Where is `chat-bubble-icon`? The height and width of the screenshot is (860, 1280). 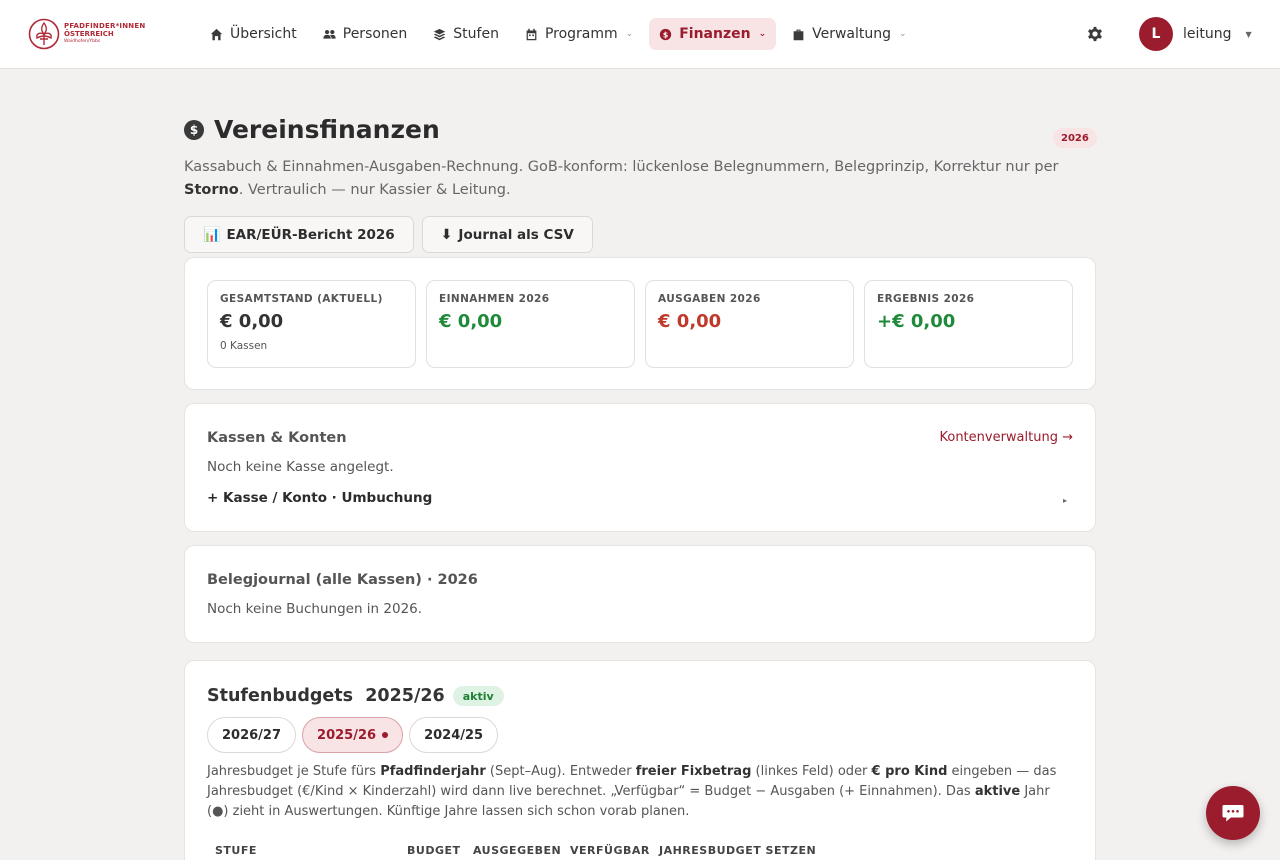 chat-bubble-icon is located at coordinates (1233, 813).